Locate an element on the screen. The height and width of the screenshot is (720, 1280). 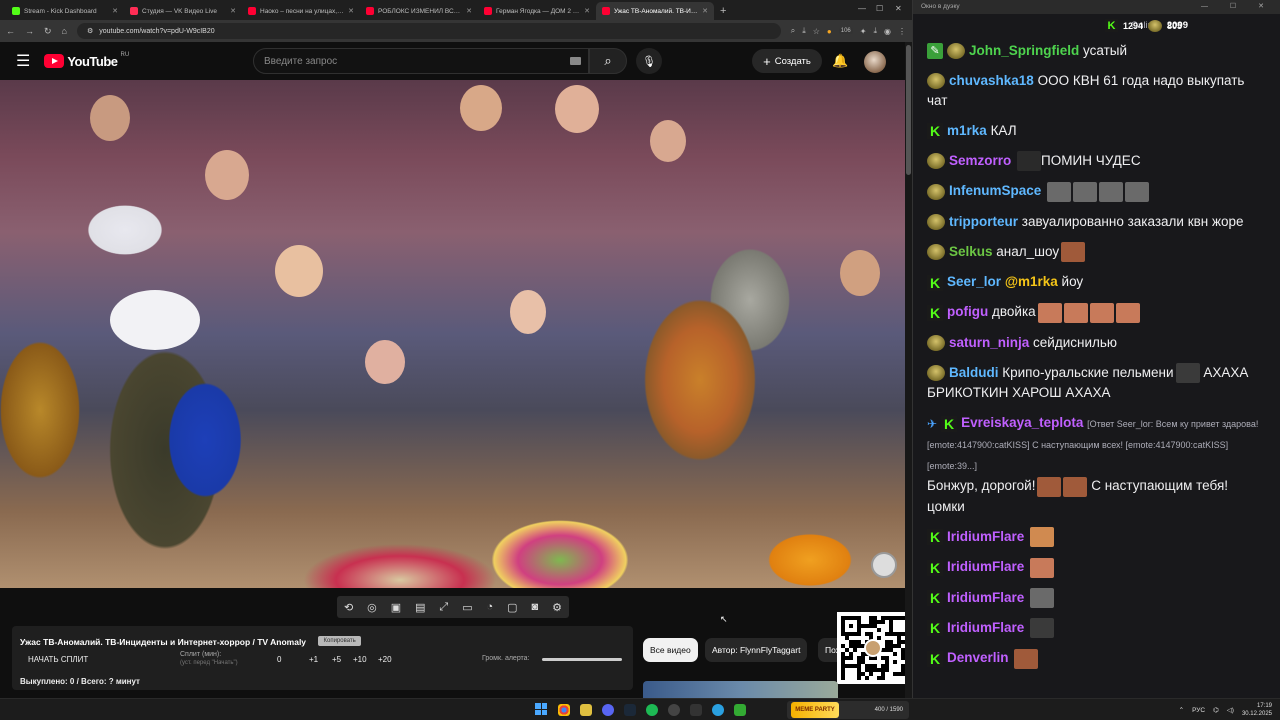
keyboard-icon is located at coordinates (575, 61).